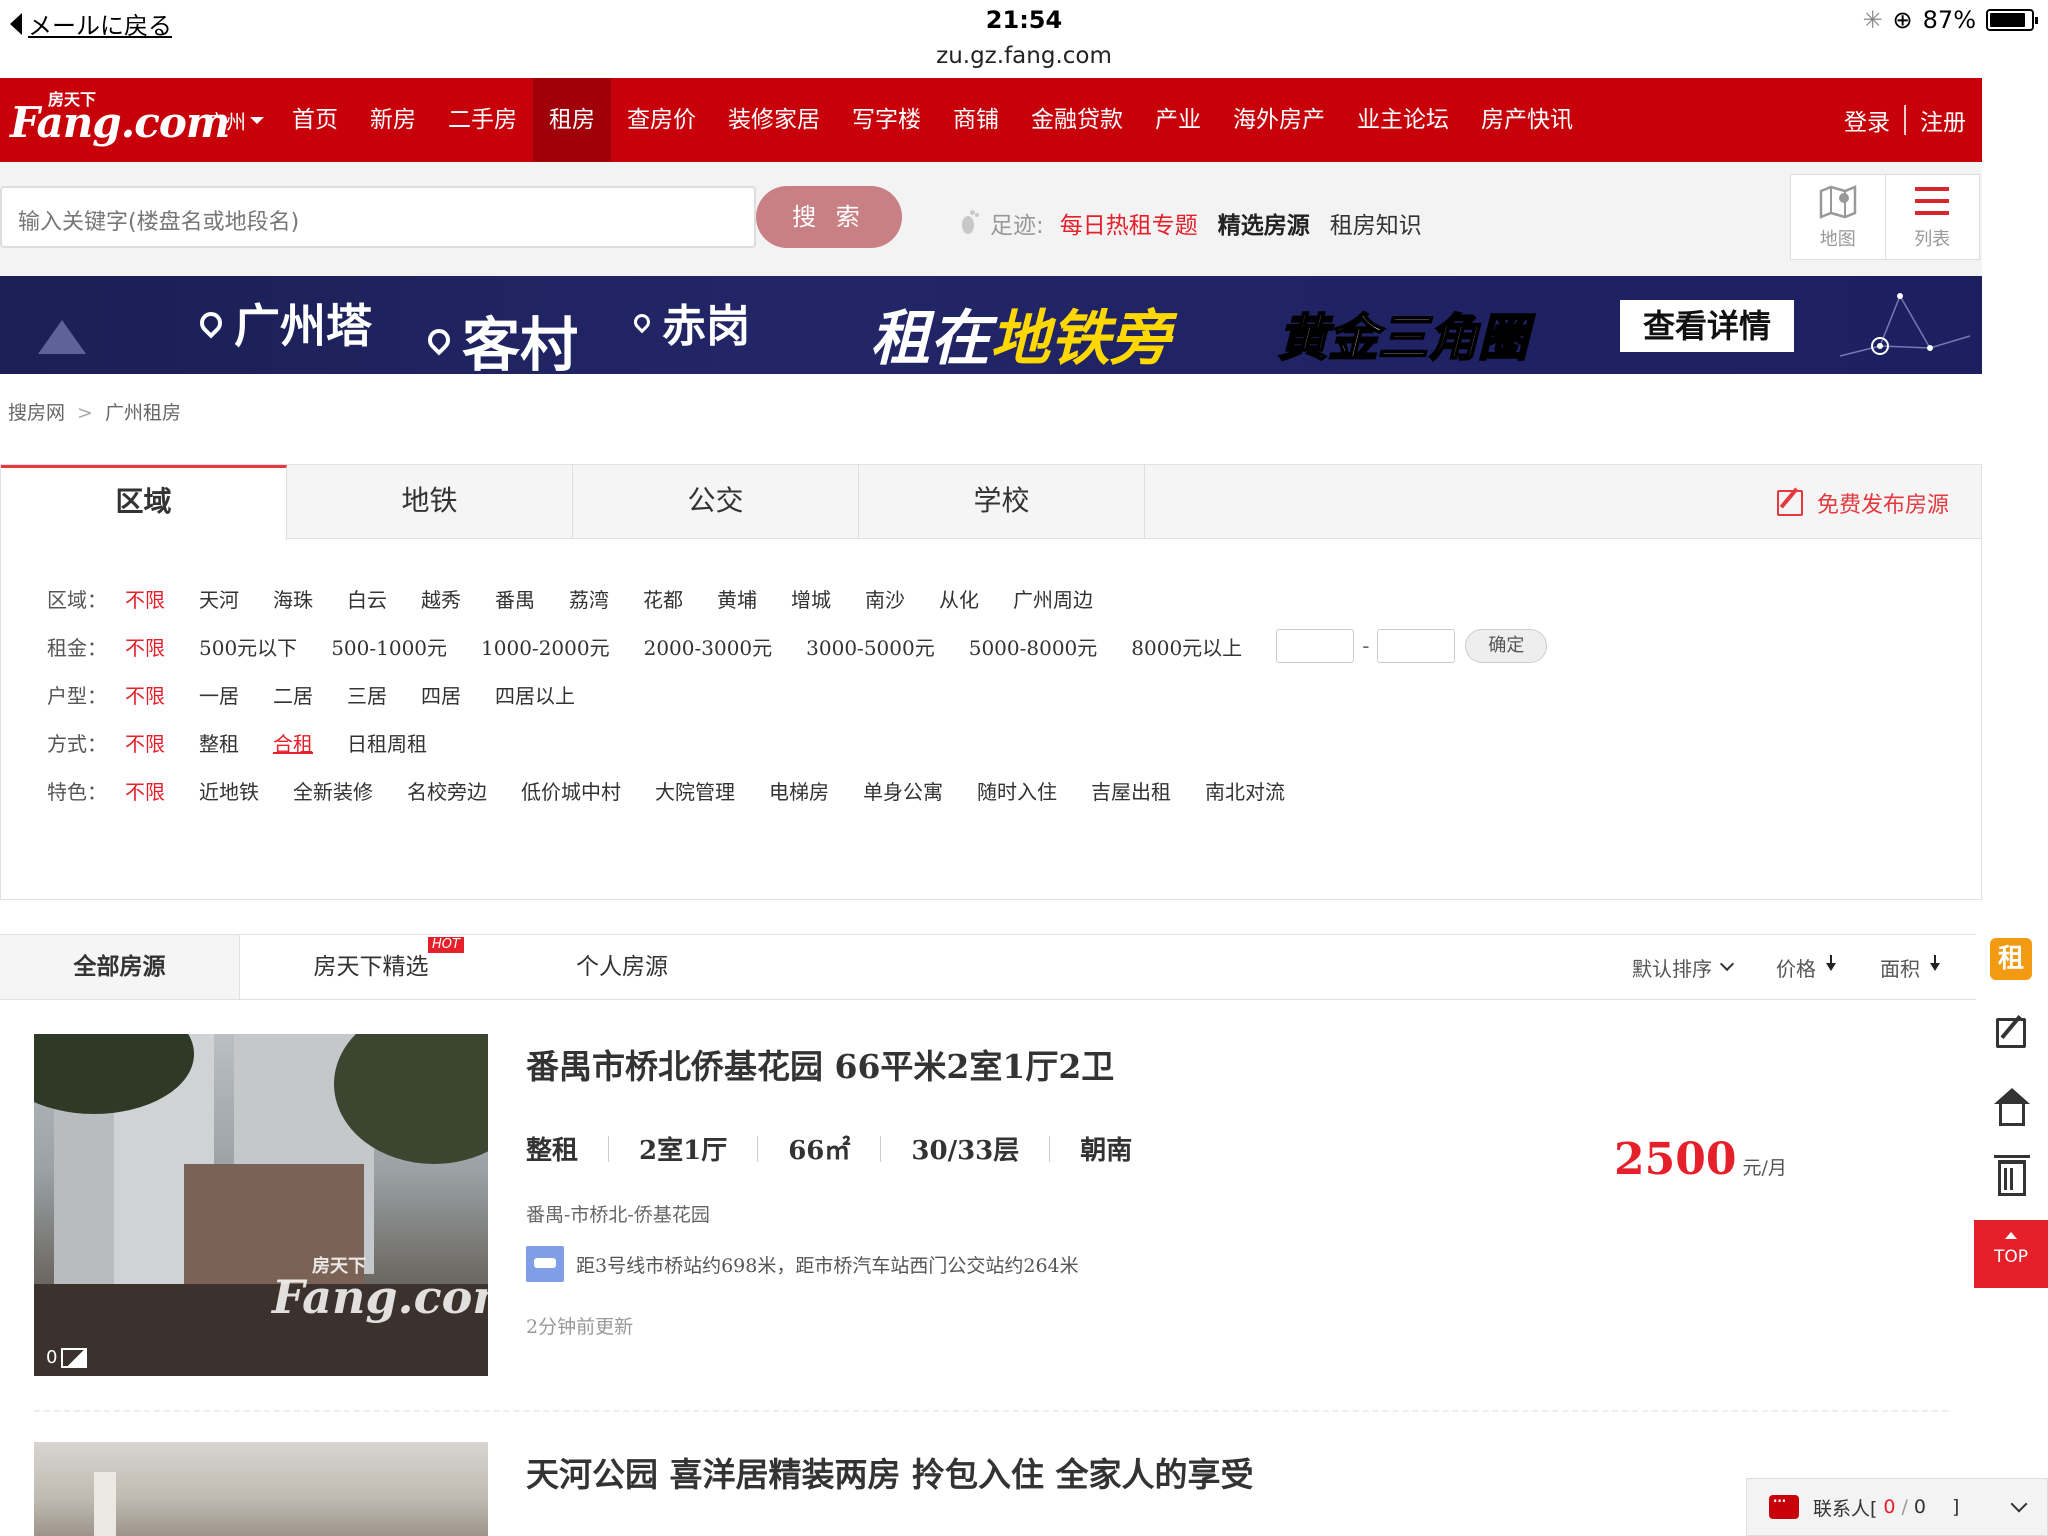 This screenshot has width=2048, height=1536. Describe the element at coordinates (293, 742) in the screenshot. I see `filter-option: 合租` at that location.